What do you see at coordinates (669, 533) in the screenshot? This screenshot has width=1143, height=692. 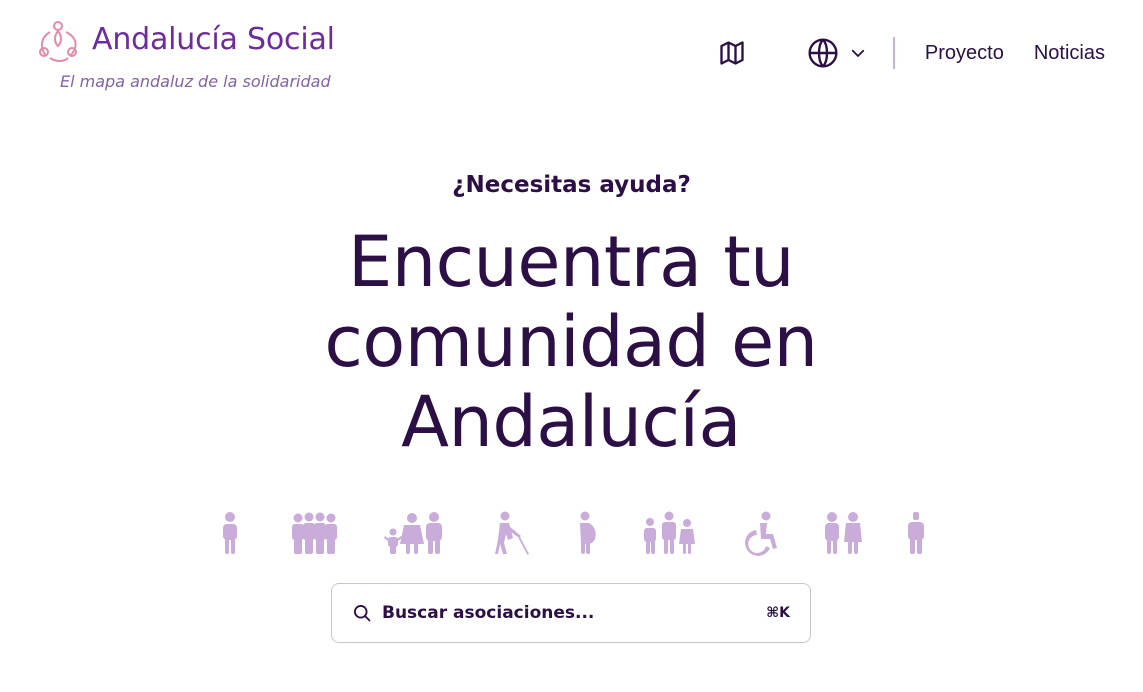 I see `children-group-icon` at bounding box center [669, 533].